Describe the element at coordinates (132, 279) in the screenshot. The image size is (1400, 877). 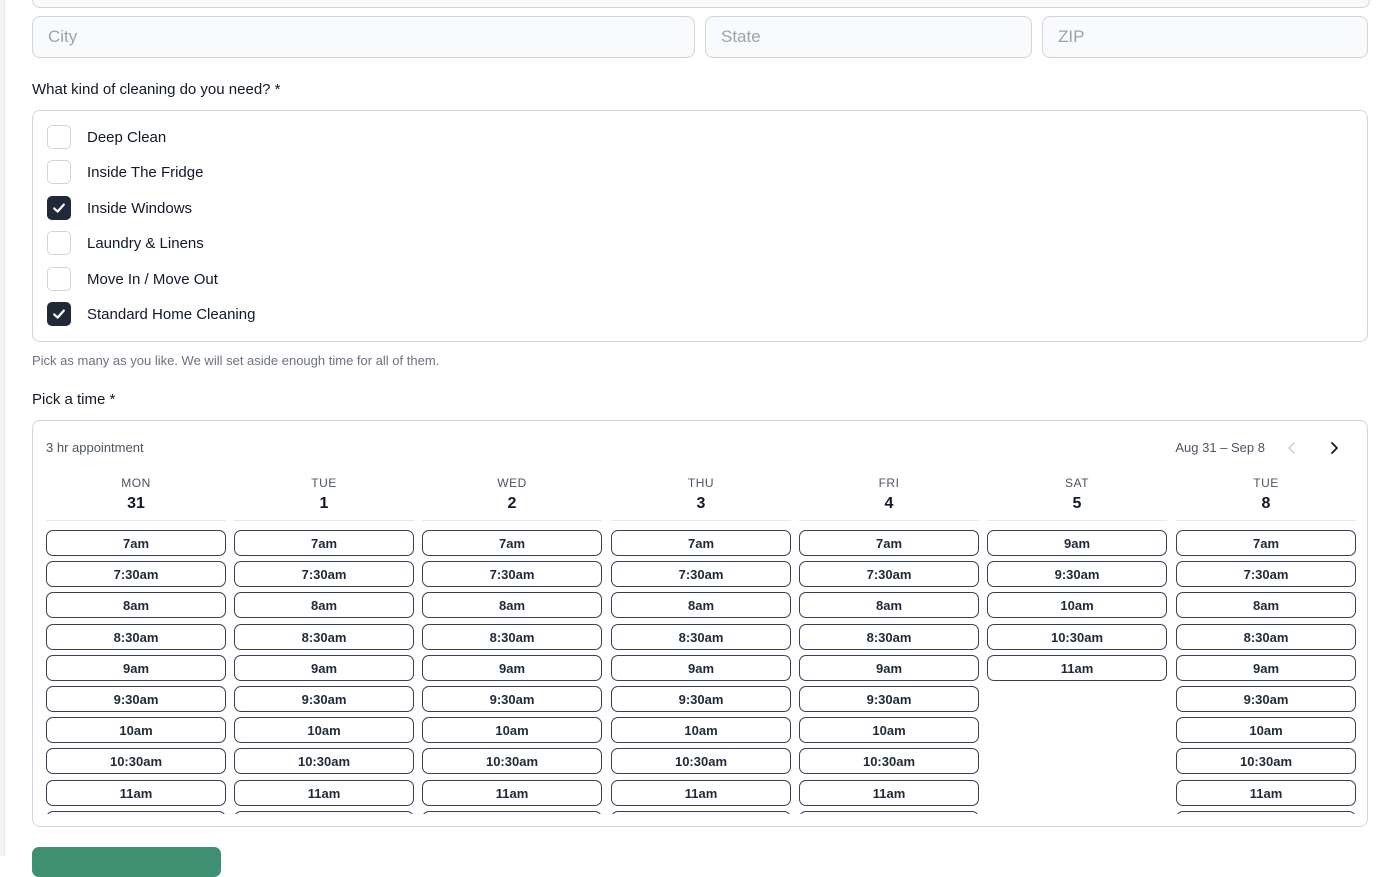
I see `option-move-in-out: Move In / Move Out` at that location.